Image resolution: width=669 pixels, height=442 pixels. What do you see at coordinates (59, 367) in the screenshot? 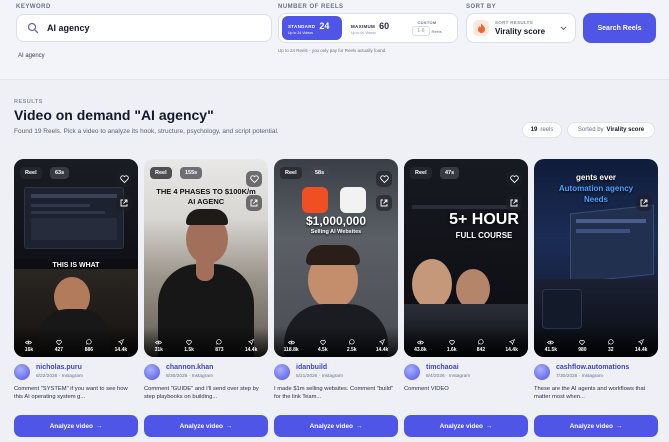
I see `username: nicholas.puru` at bounding box center [59, 367].